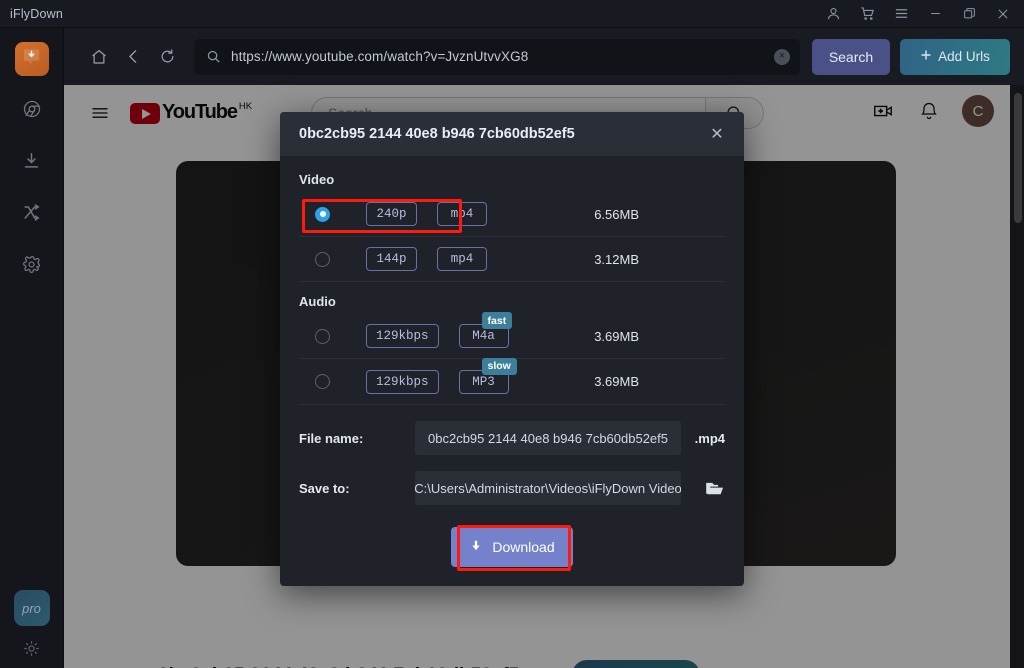  I want to click on audio-format-tag-1: MP3 slow, so click(487, 375).